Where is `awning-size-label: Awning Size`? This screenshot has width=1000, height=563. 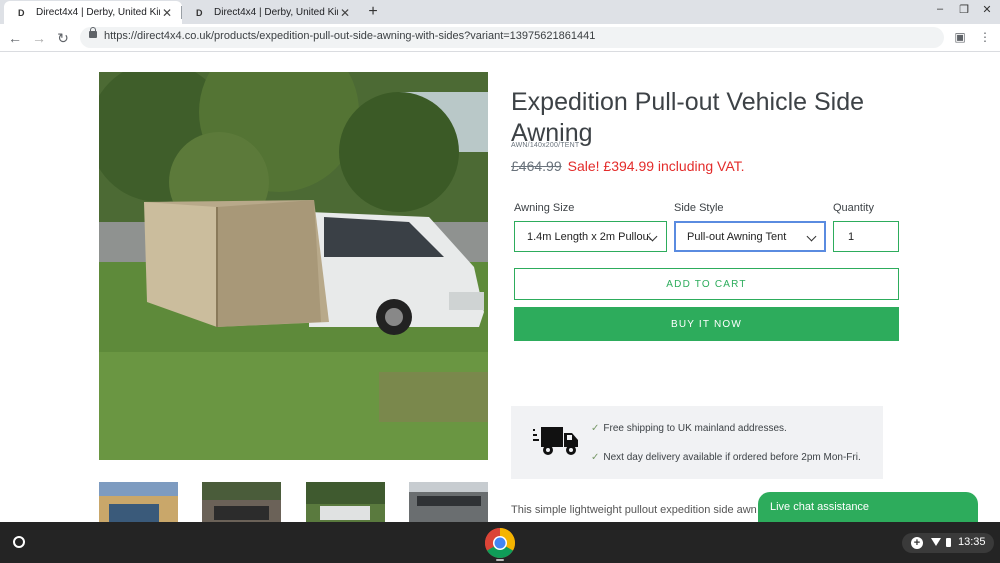 awning-size-label: Awning Size is located at coordinates (544, 208).